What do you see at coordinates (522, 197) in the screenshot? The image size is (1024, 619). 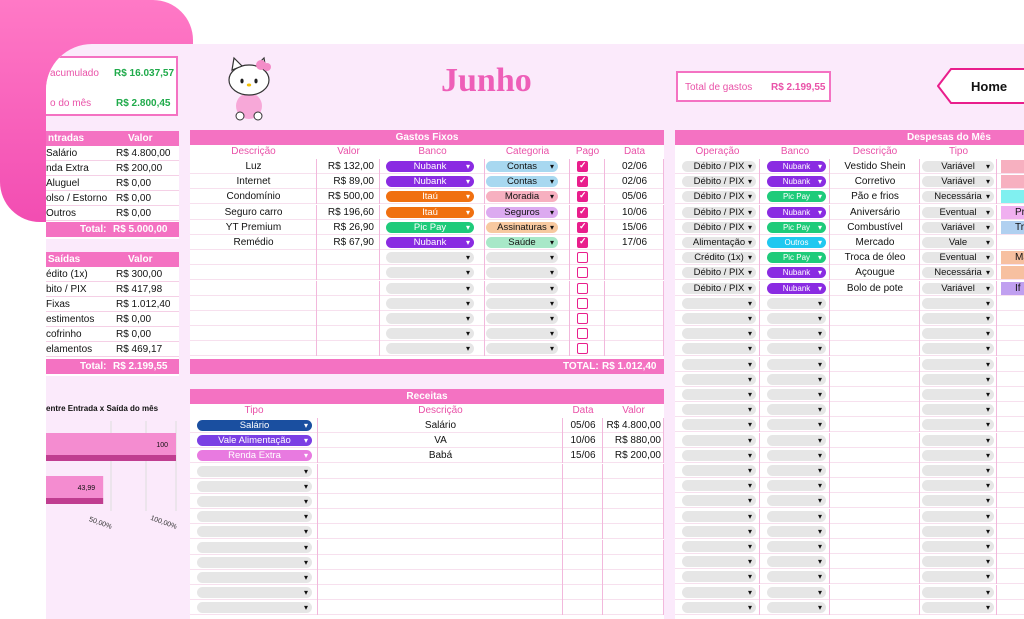 I see `category-dropdown: Moradia` at bounding box center [522, 197].